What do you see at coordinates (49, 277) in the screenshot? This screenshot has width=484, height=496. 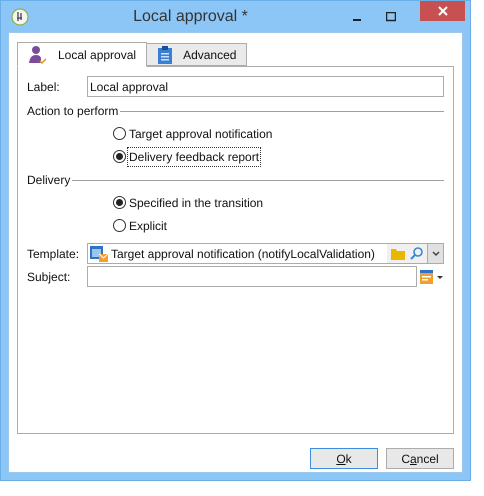 I see `field-label: Subject:` at bounding box center [49, 277].